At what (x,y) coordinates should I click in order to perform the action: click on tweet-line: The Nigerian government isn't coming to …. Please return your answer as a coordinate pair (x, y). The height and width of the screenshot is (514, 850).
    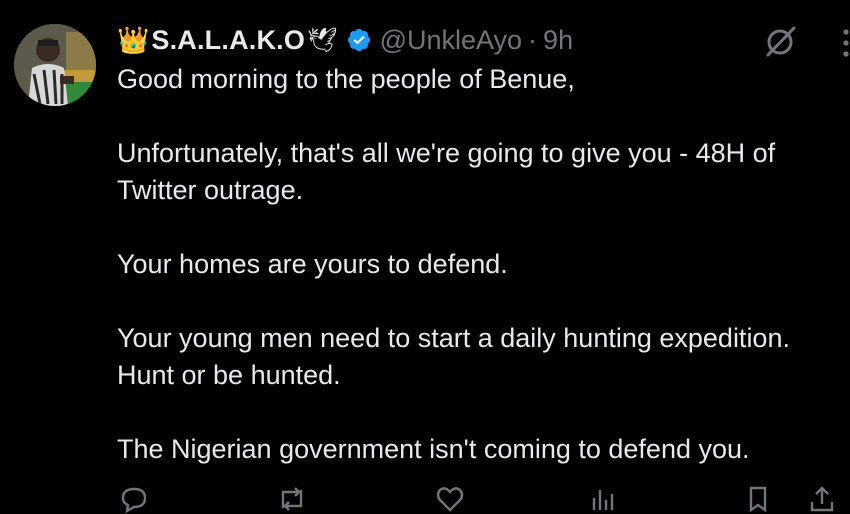
    Looking at the image, I should click on (433, 449).